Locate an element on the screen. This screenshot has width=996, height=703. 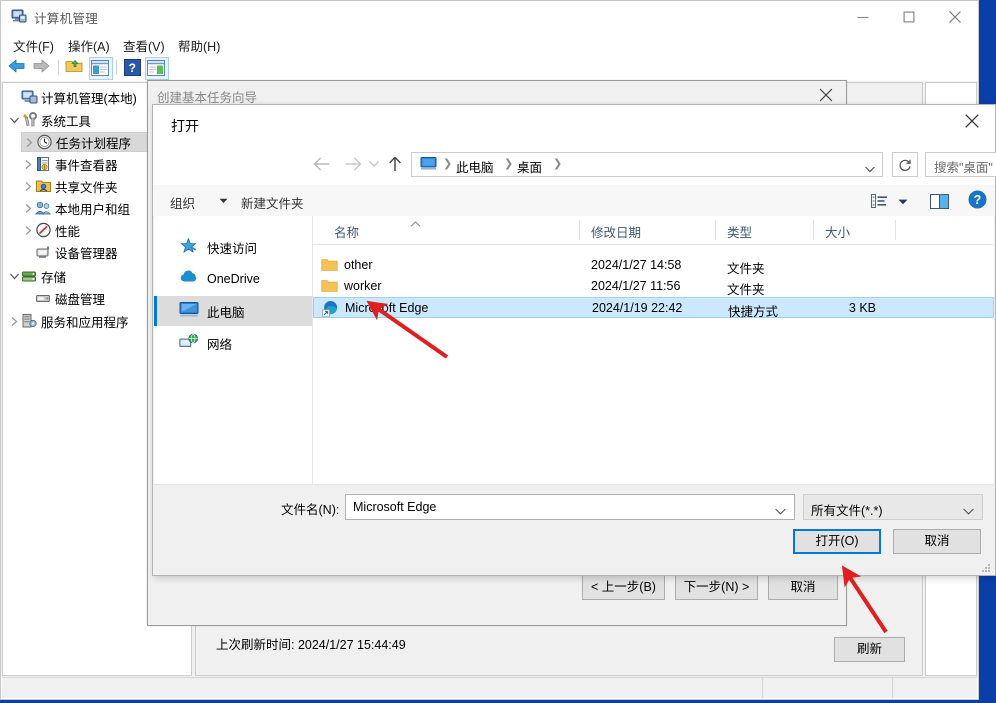
disk-icon is located at coordinates (43, 298).